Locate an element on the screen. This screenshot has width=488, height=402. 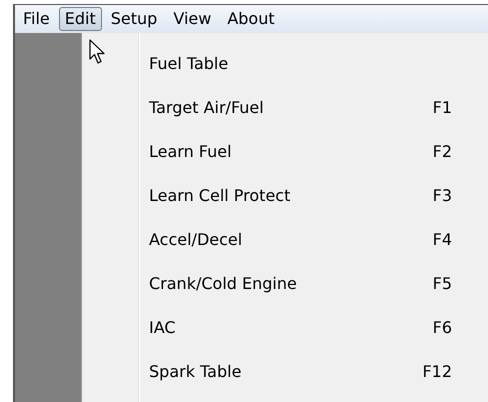
menu-item: Learn Cell Protect F3 is located at coordinates (285, 196).